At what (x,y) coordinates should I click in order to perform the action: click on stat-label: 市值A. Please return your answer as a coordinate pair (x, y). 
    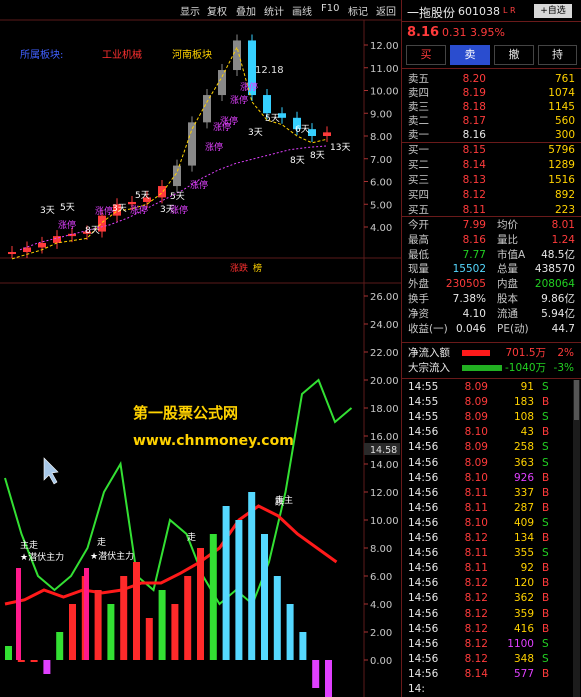
    Looking at the image, I should click on (511, 254).